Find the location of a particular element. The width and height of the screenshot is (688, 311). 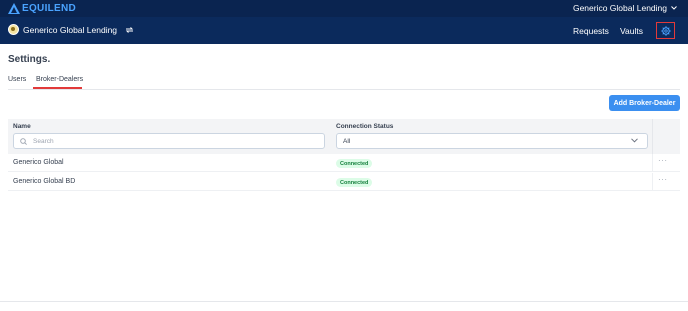

row-name: Generico Global BD is located at coordinates (44, 181).